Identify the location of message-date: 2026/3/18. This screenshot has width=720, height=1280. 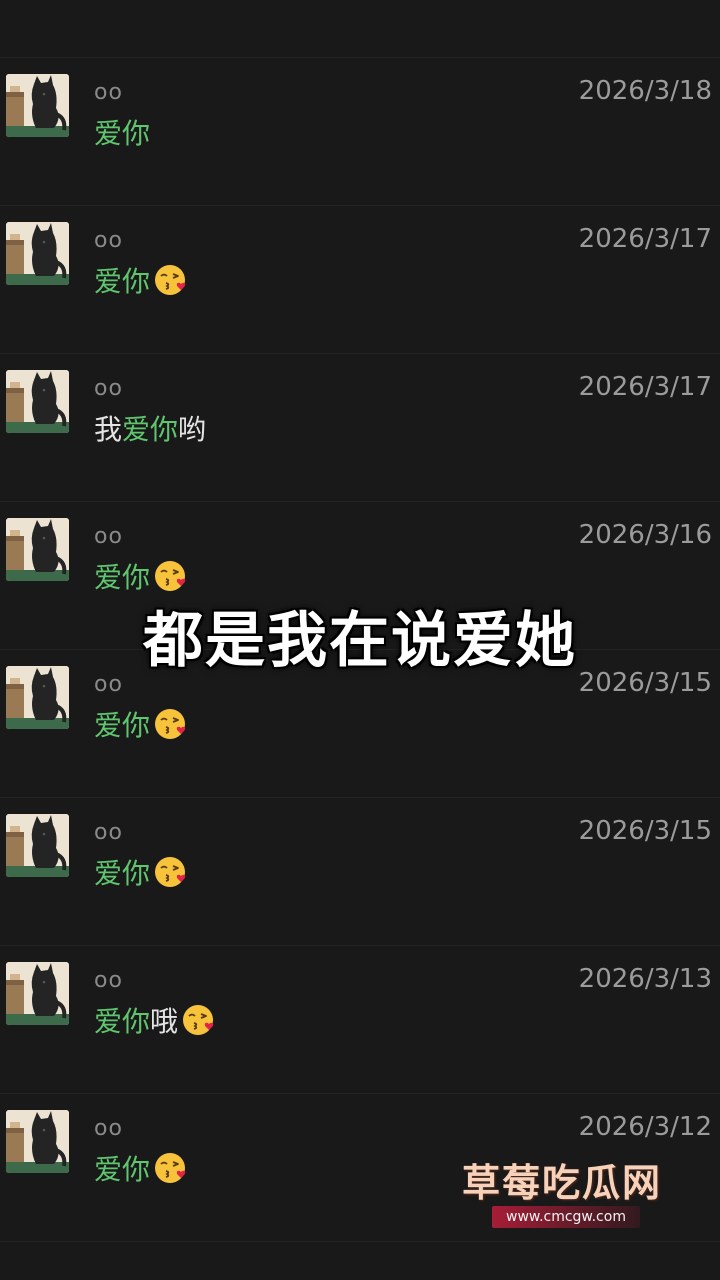
(645, 91).